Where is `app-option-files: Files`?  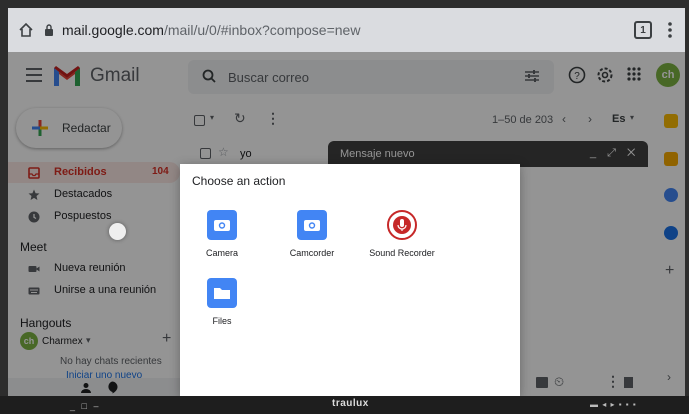
app-option-files: Files is located at coordinates (222, 318).